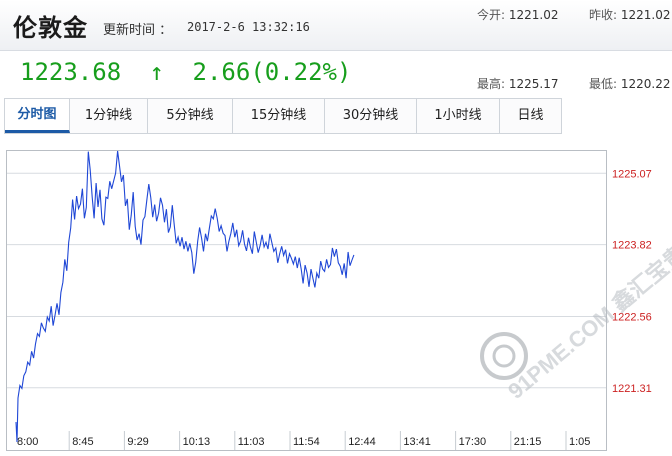  I want to click on stat-prev-label: 昨收:, so click(603, 15).